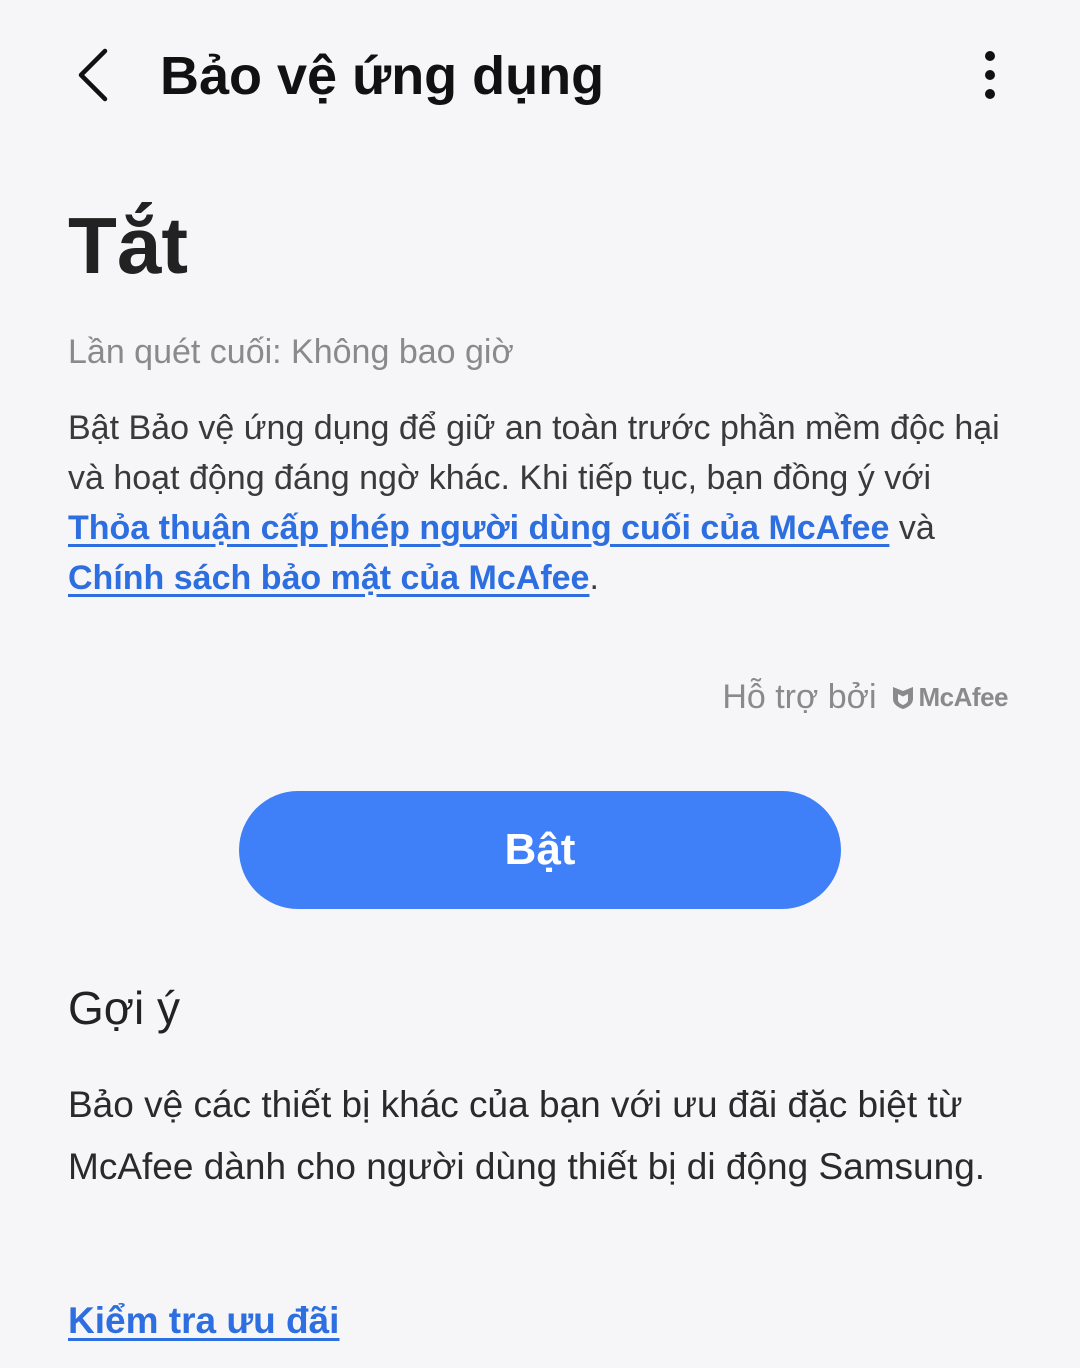 Image resolution: width=1080 pixels, height=1368 pixels. I want to click on chevron-left-icon, so click(93, 75).